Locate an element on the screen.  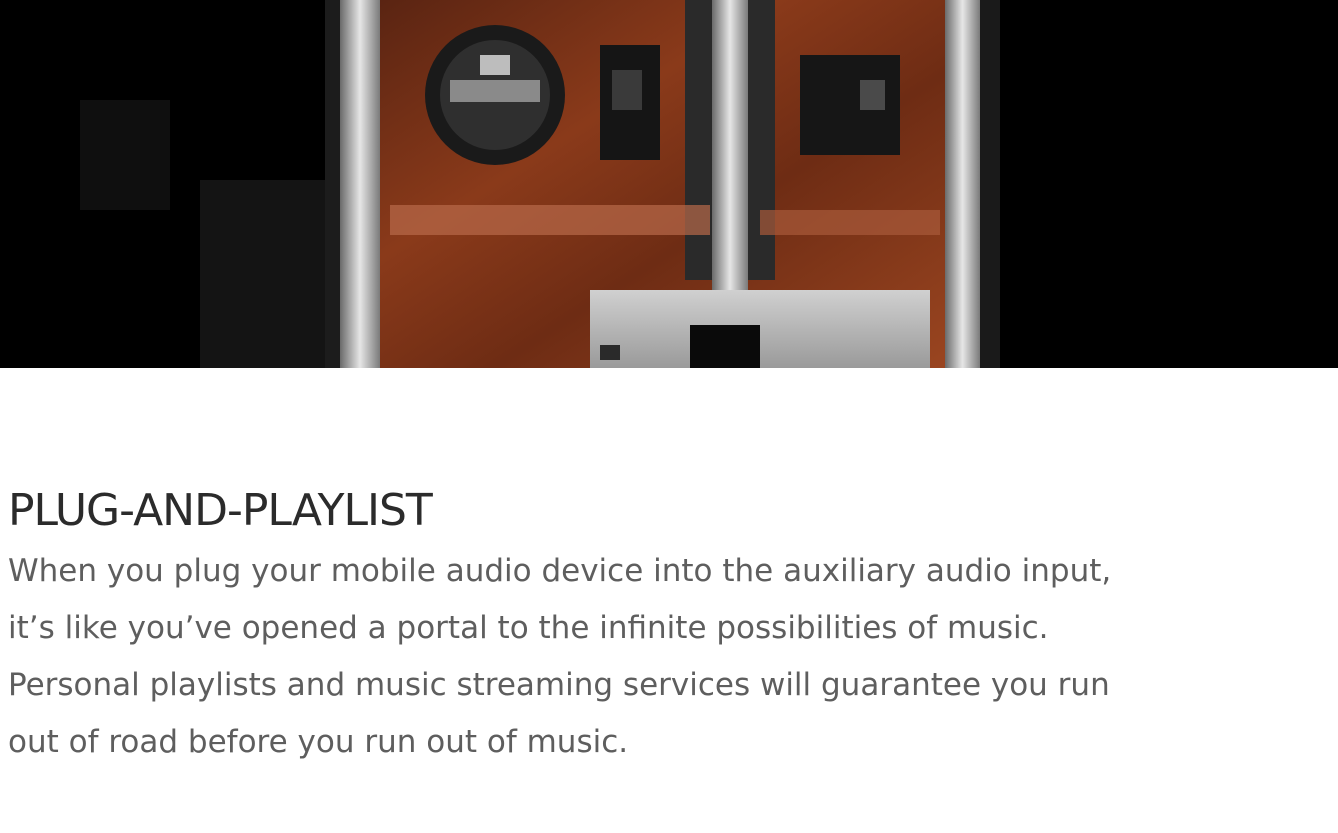
feature-body-line: out of road before you run out of music. is located at coordinates (318, 742).